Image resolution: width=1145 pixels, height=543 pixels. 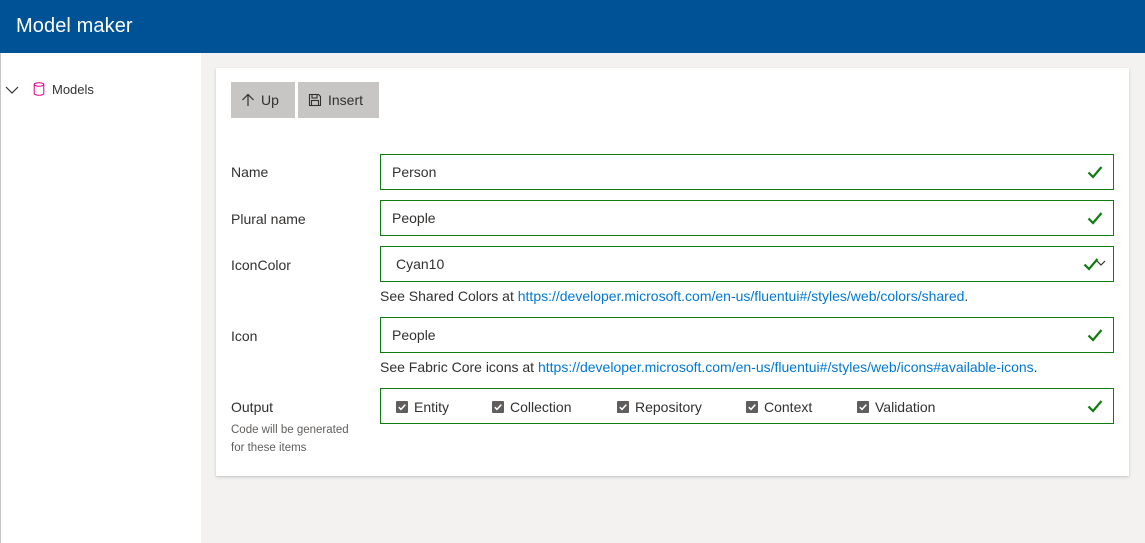 What do you see at coordinates (74, 26) in the screenshot?
I see `app-title: Model maker` at bounding box center [74, 26].